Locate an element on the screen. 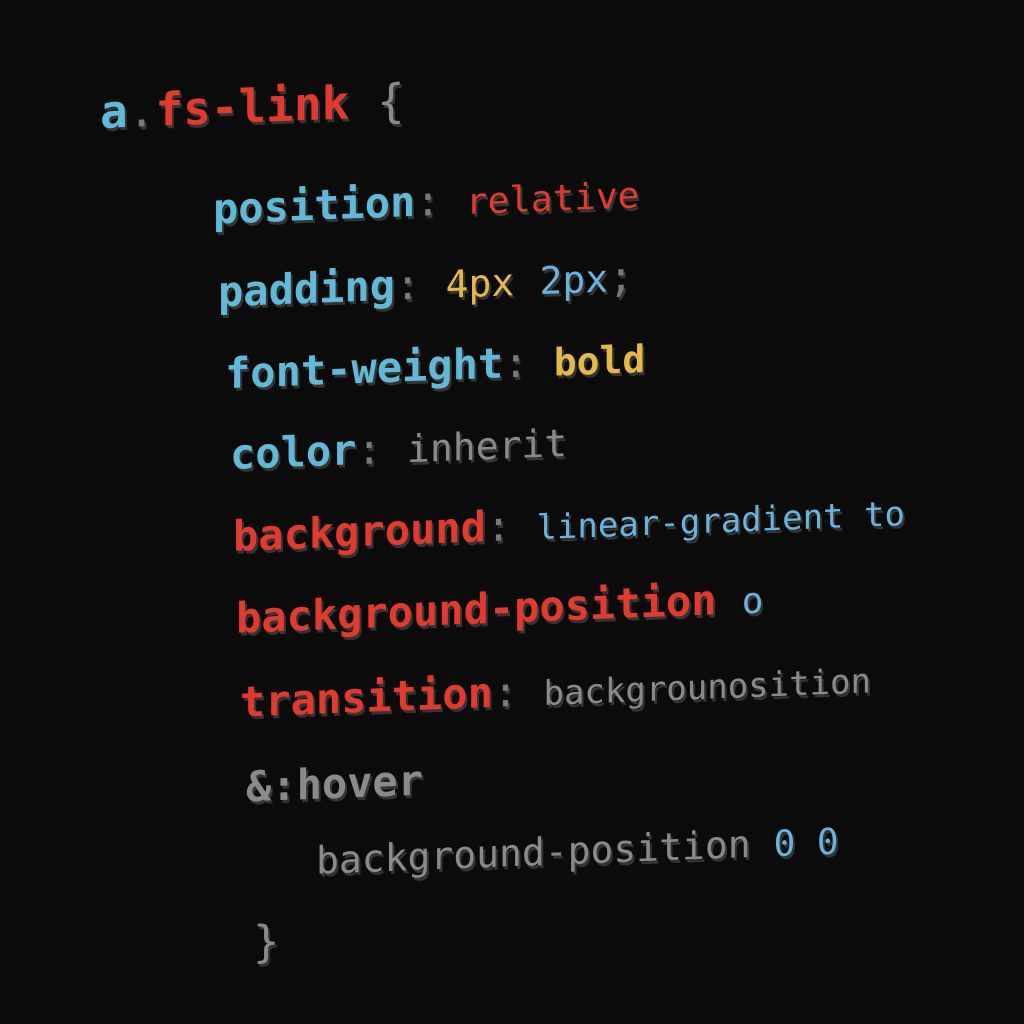  hover-selector: &:hover is located at coordinates (335, 783).